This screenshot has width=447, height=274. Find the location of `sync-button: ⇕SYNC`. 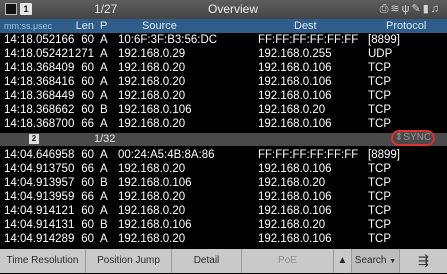

sync-button: ⇕SYNC is located at coordinates (413, 138).